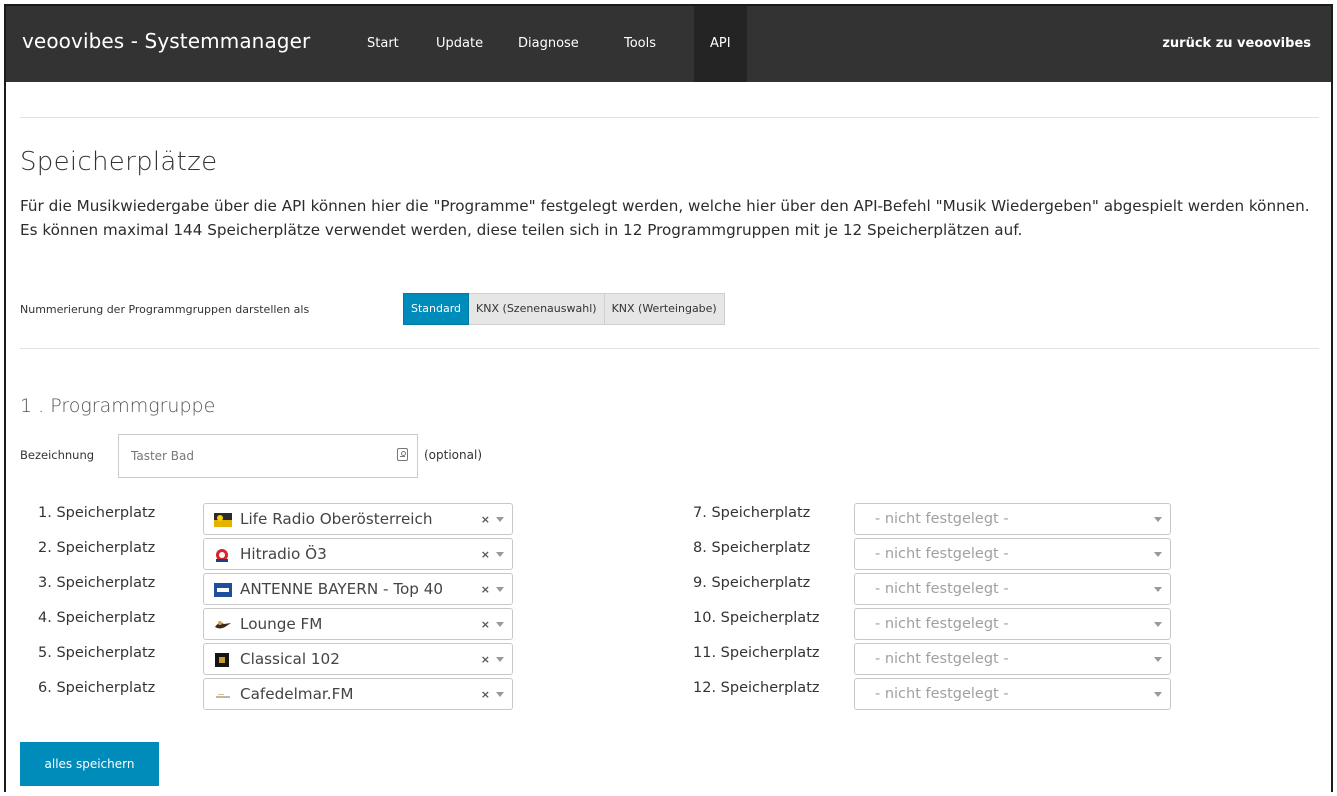 The height and width of the screenshot is (796, 1337). Describe the element at coordinates (358, 624) in the screenshot. I see `slot-select-4: Lounge FM ×` at that location.